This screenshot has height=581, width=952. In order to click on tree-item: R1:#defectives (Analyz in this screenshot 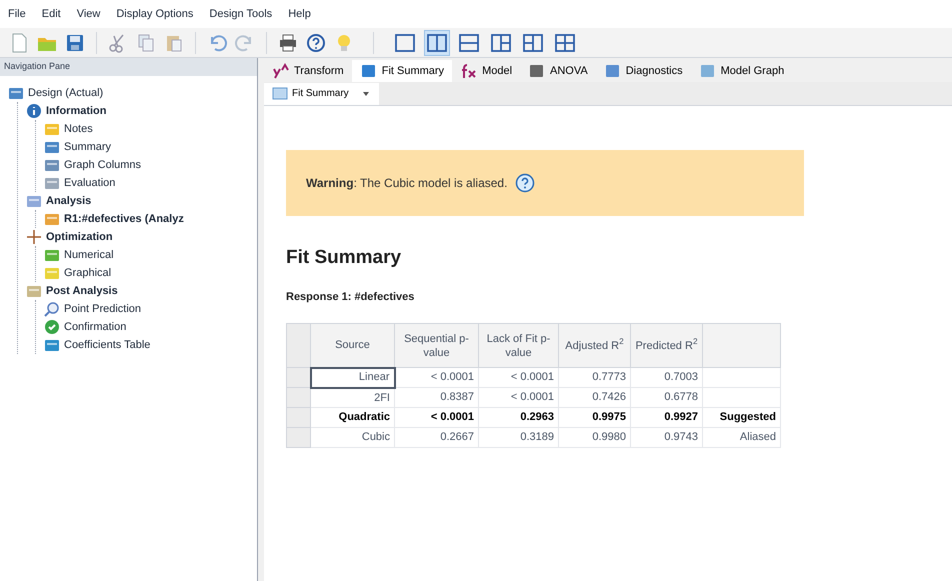, I will do `click(124, 219)`.